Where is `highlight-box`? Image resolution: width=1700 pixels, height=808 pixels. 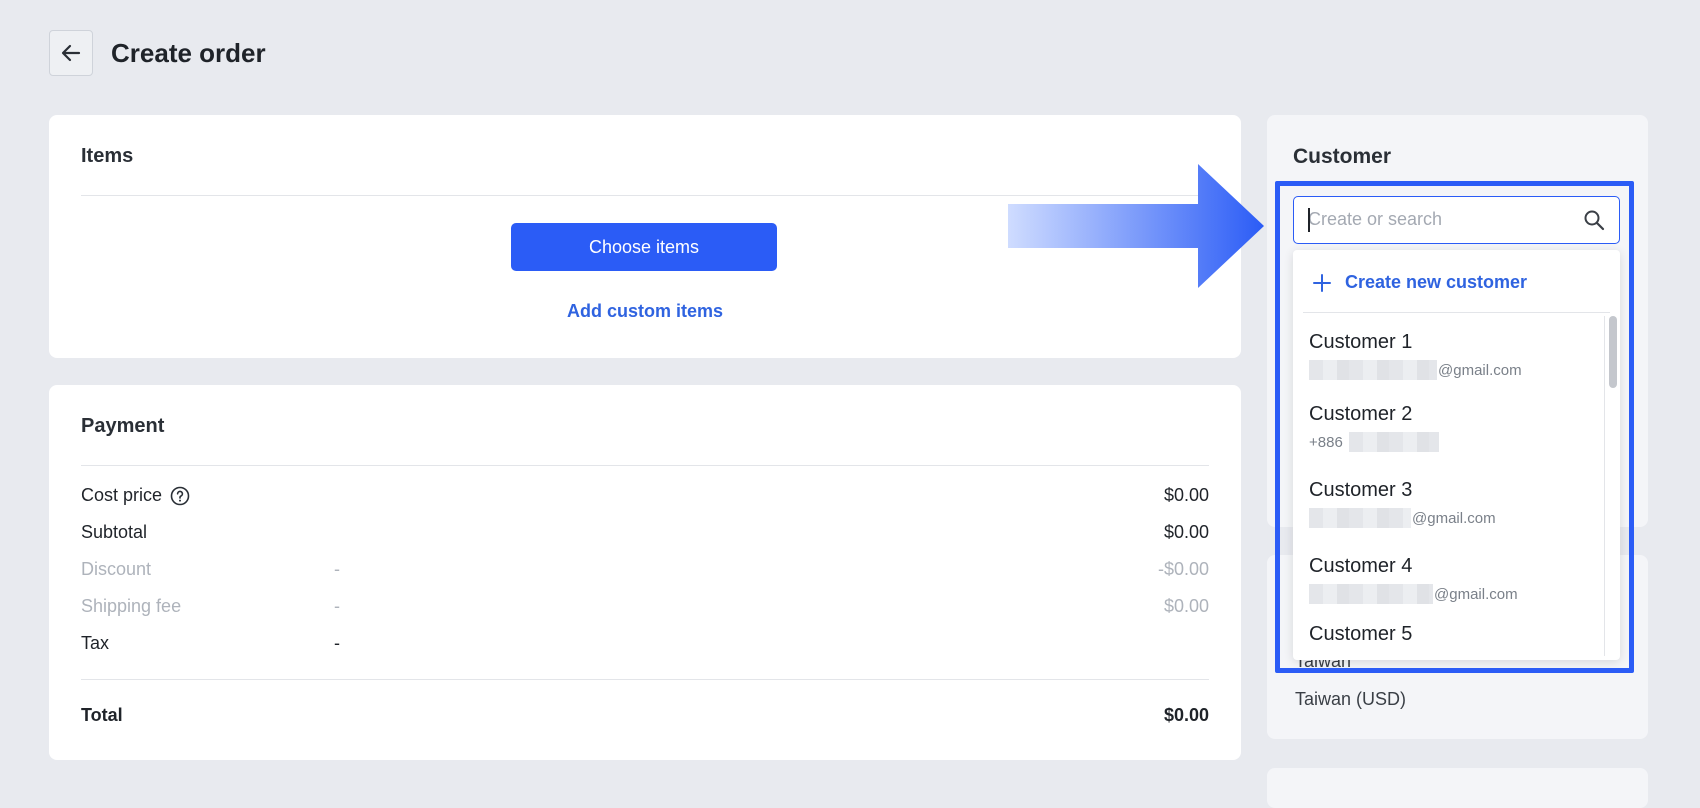 highlight-box is located at coordinates (1454, 427).